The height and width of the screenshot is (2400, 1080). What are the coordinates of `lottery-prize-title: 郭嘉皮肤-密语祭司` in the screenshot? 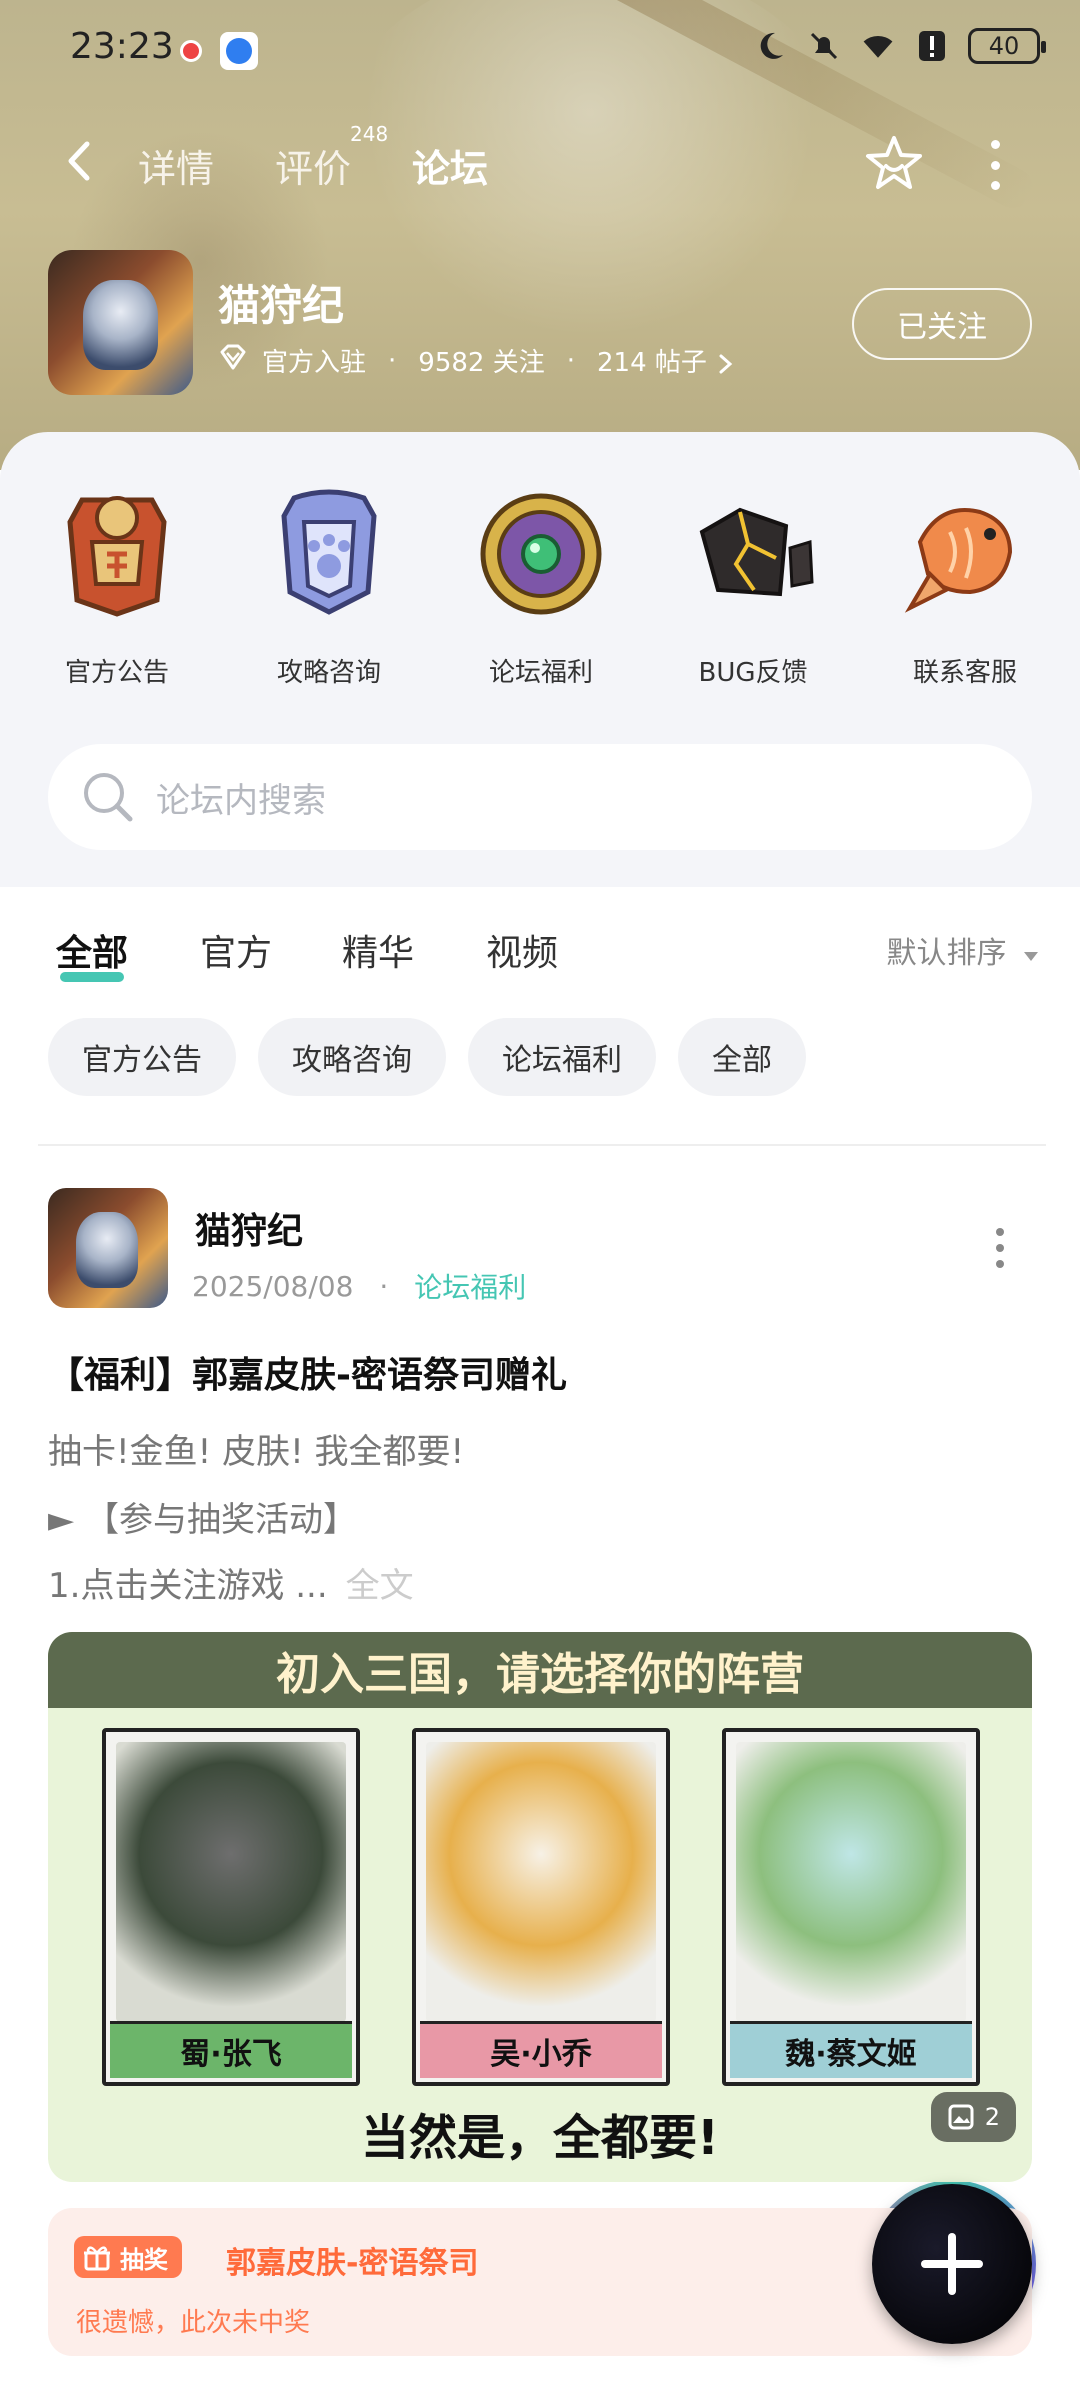 It's located at (352, 2263).